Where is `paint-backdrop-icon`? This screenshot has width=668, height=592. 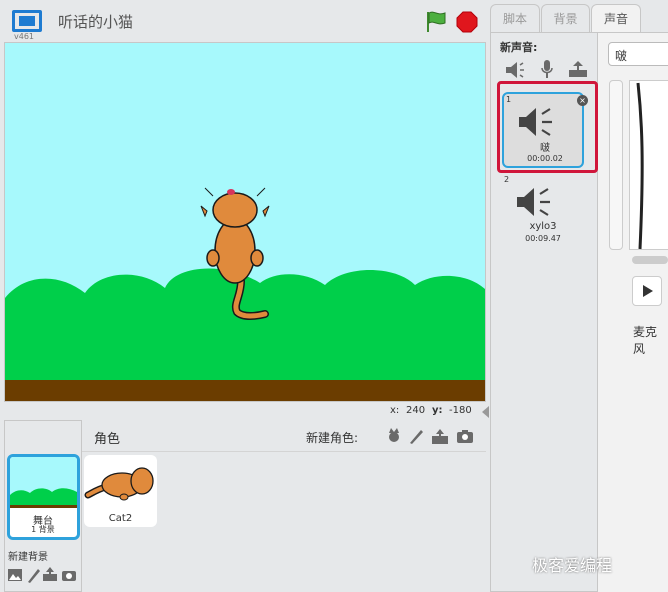 paint-backdrop-icon is located at coordinates (34, 575).